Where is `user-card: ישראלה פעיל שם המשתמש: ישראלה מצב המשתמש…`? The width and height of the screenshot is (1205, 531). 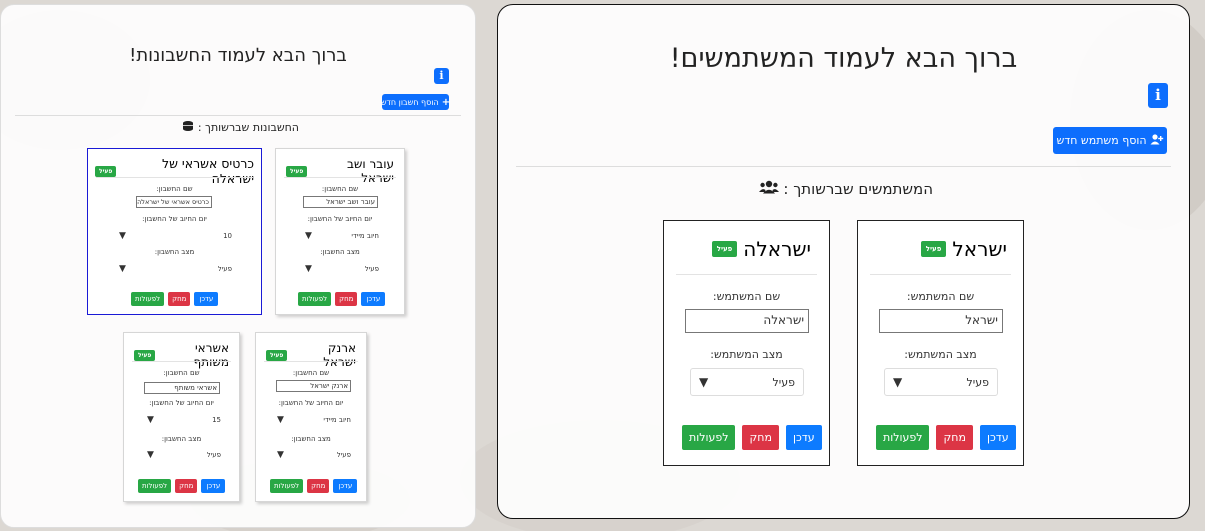
user-card: ישראלה פעיל שם המשתמש: ישראלה מצב המשתמש… is located at coordinates (746, 343).